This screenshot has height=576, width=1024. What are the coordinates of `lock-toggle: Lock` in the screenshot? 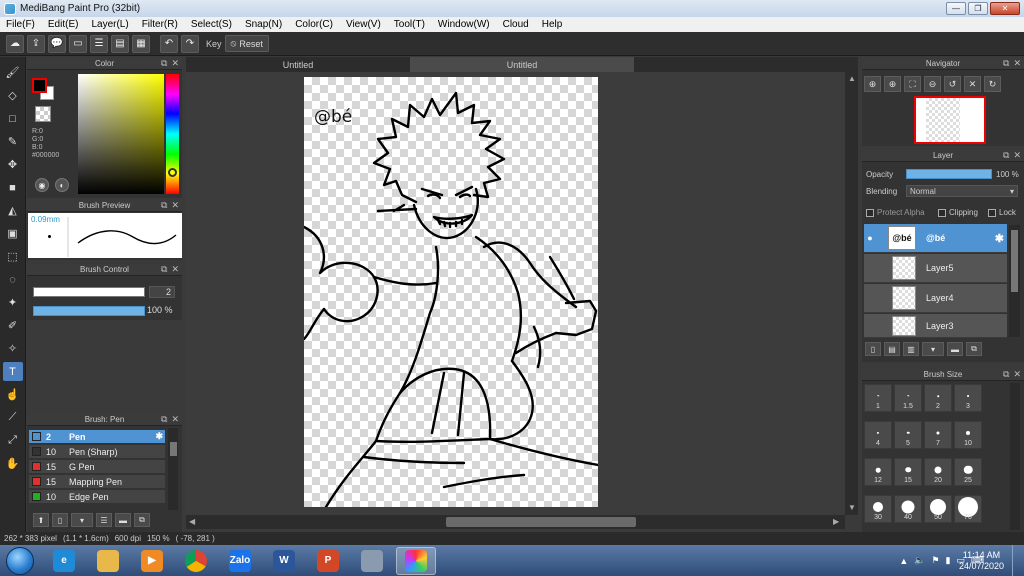 It's located at (1002, 212).